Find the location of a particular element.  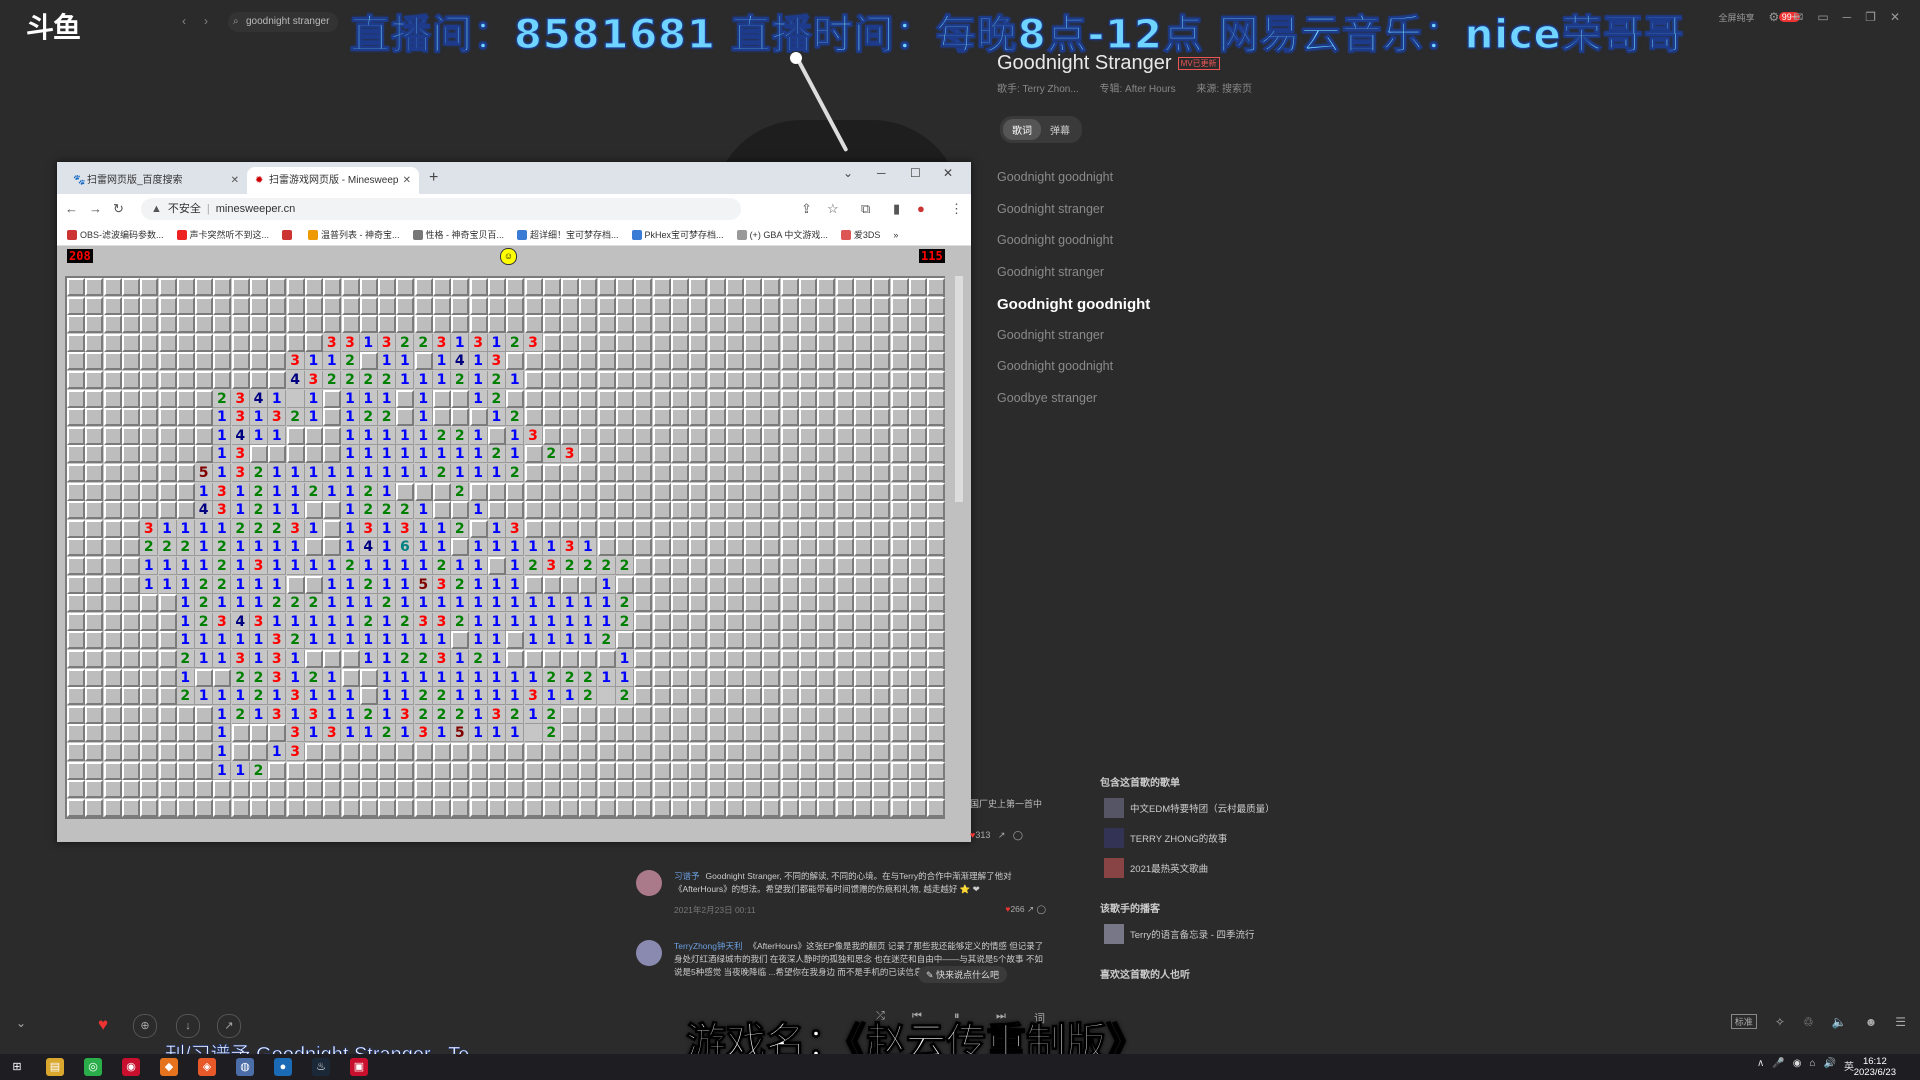

browser-close-icon: ✕ is located at coordinates (948, 173).